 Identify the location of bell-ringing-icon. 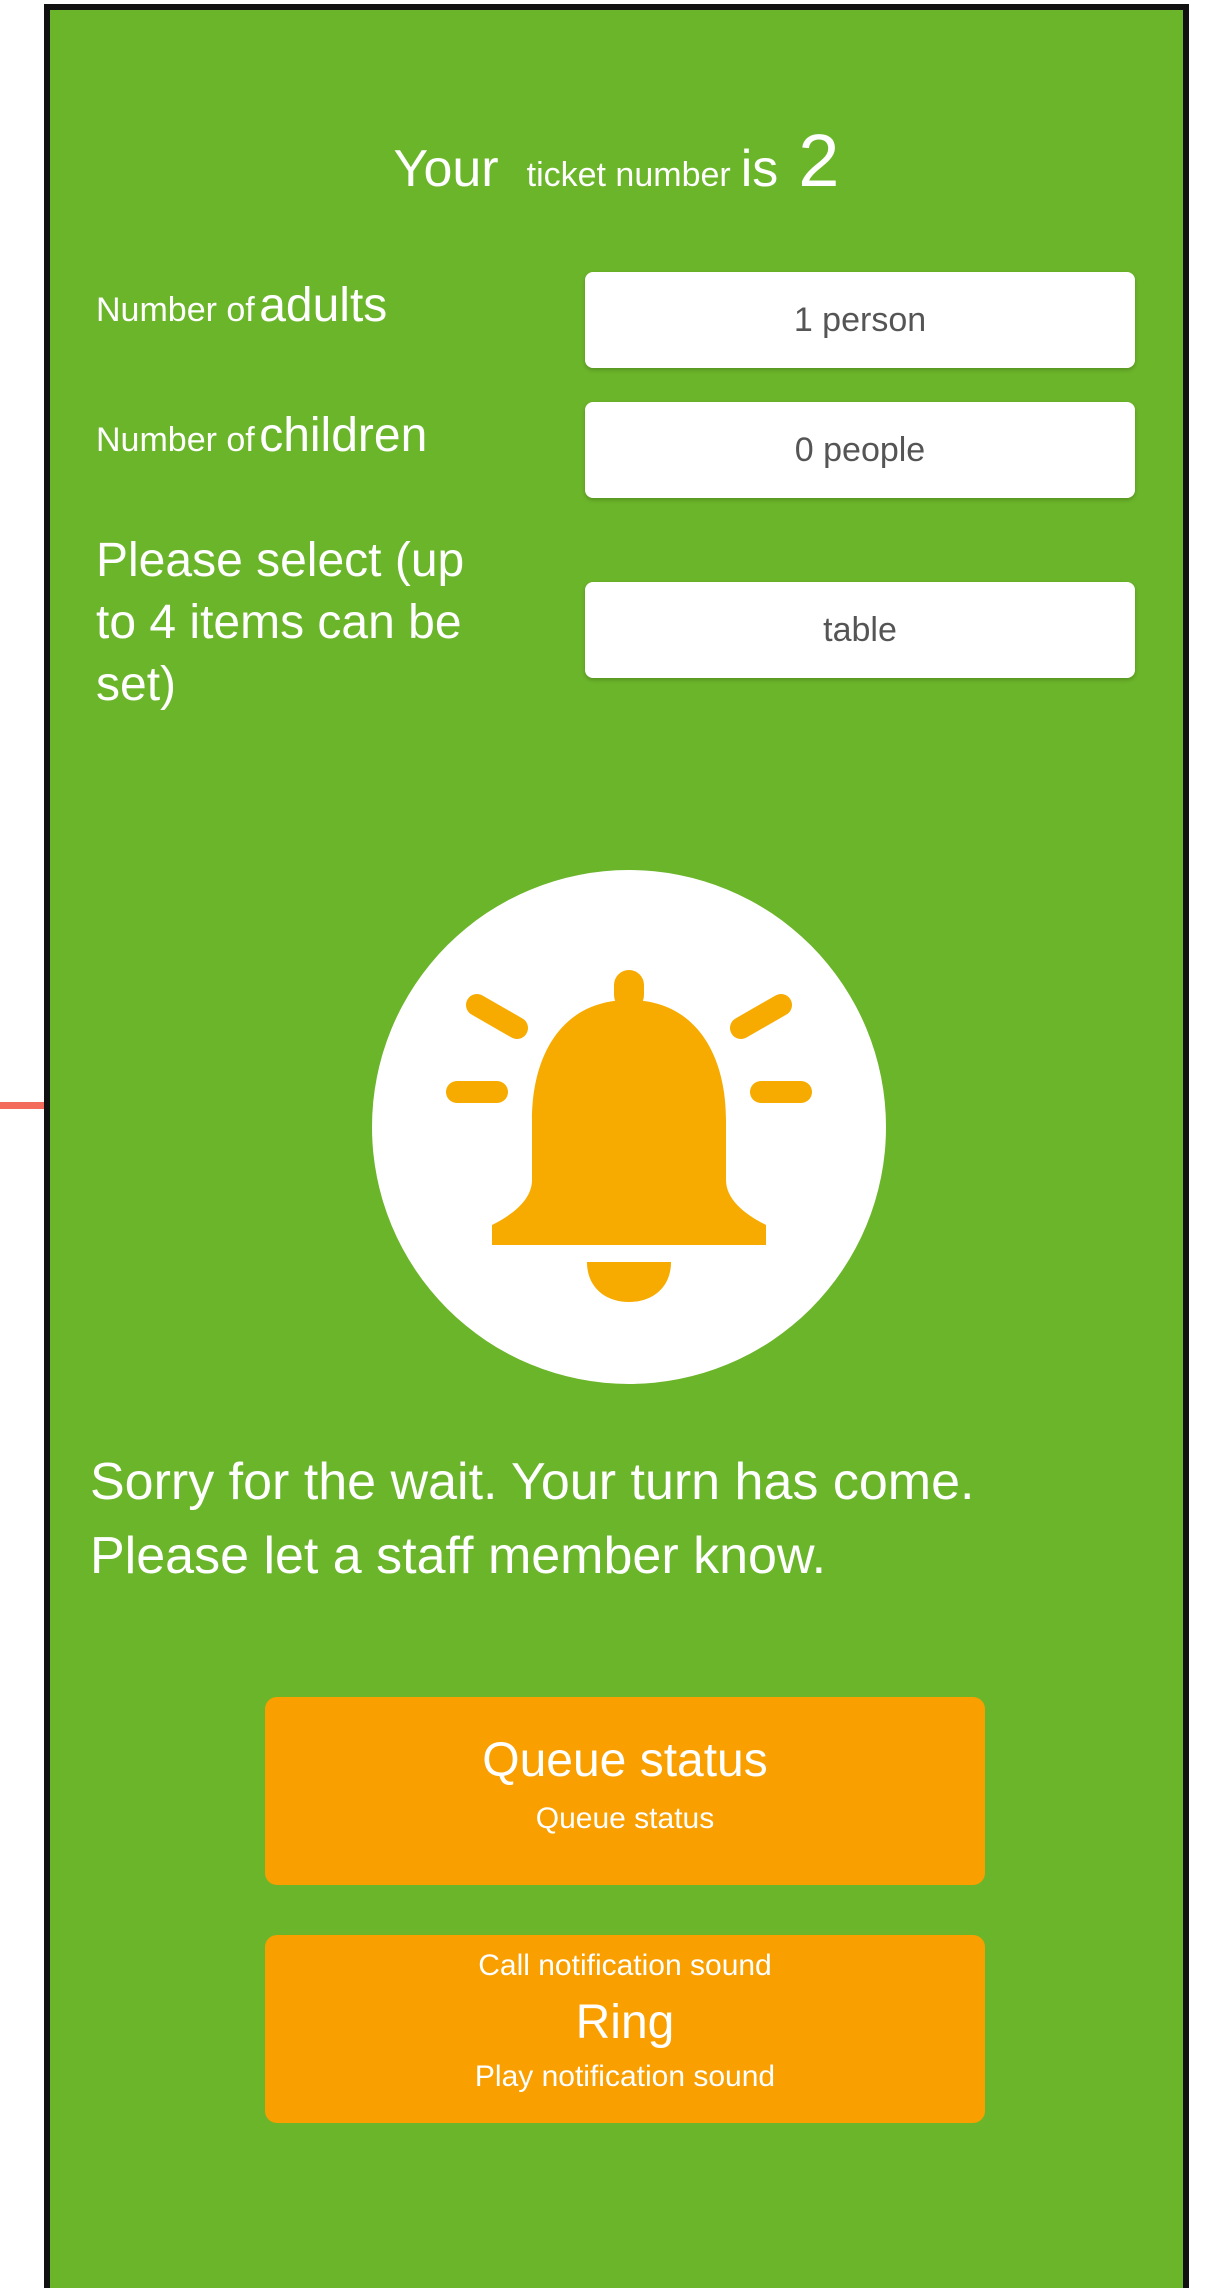
(629, 1136).